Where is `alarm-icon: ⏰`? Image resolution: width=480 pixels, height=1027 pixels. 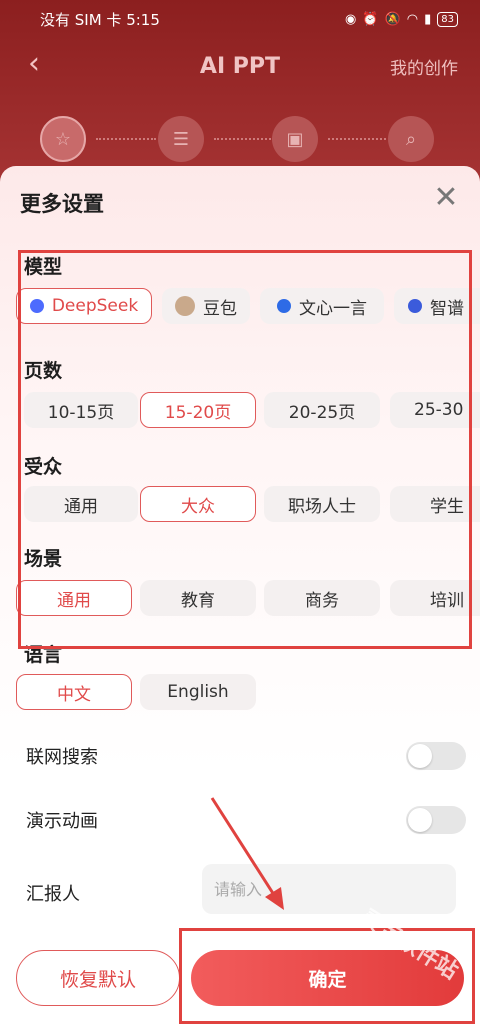 alarm-icon: ⏰ is located at coordinates (370, 19).